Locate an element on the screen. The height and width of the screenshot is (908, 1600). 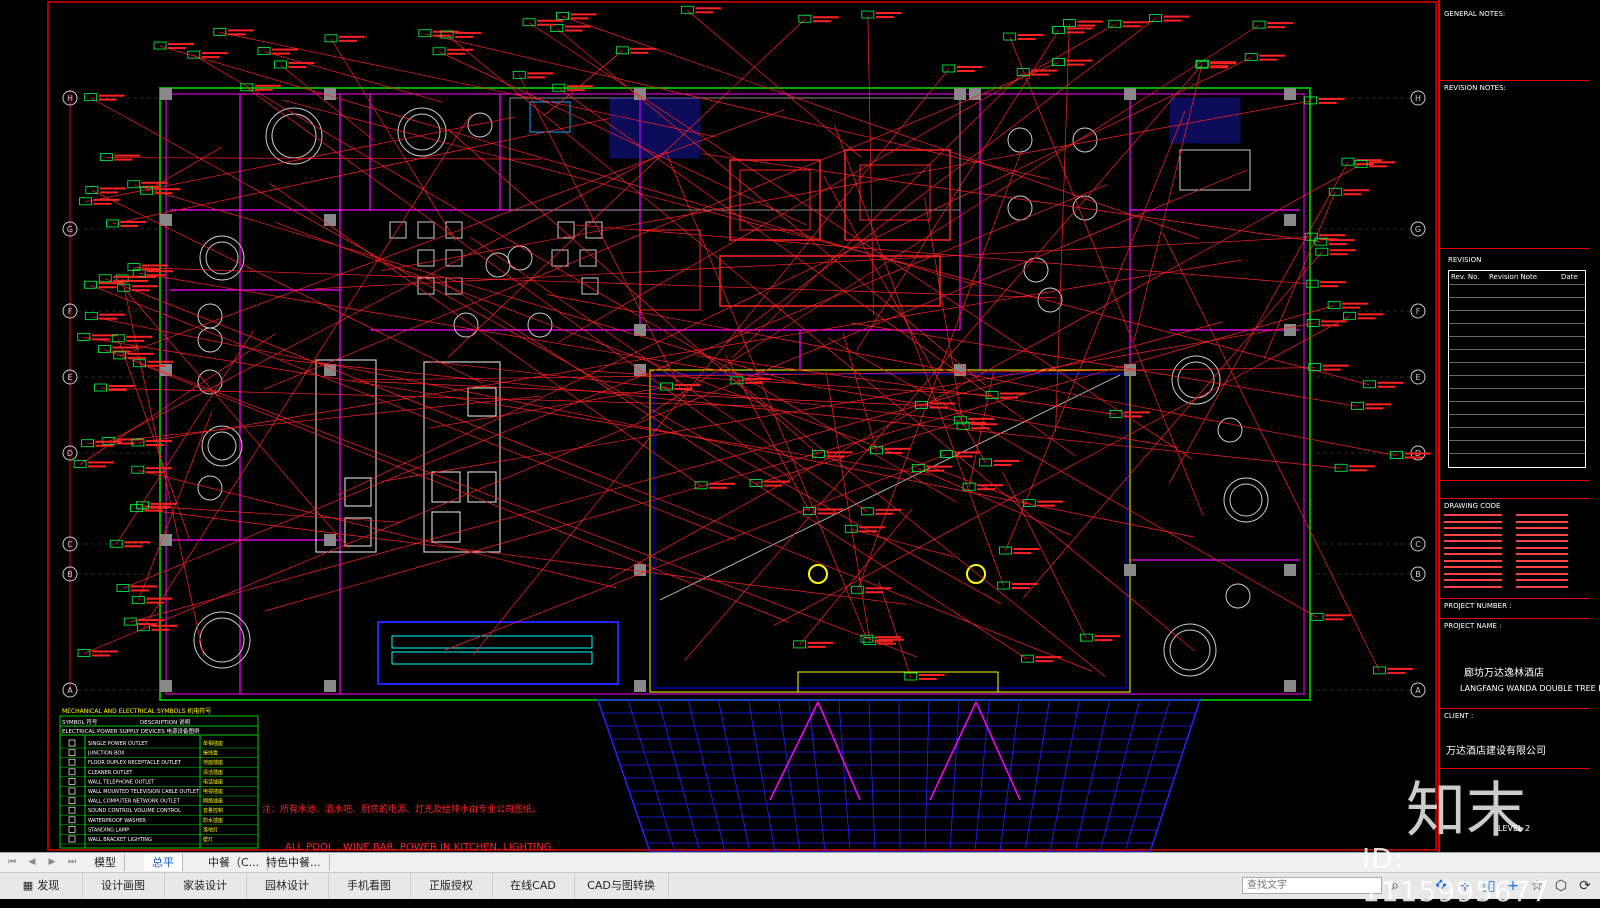
status-button-4: 手机看图 is located at coordinates (369, 886).